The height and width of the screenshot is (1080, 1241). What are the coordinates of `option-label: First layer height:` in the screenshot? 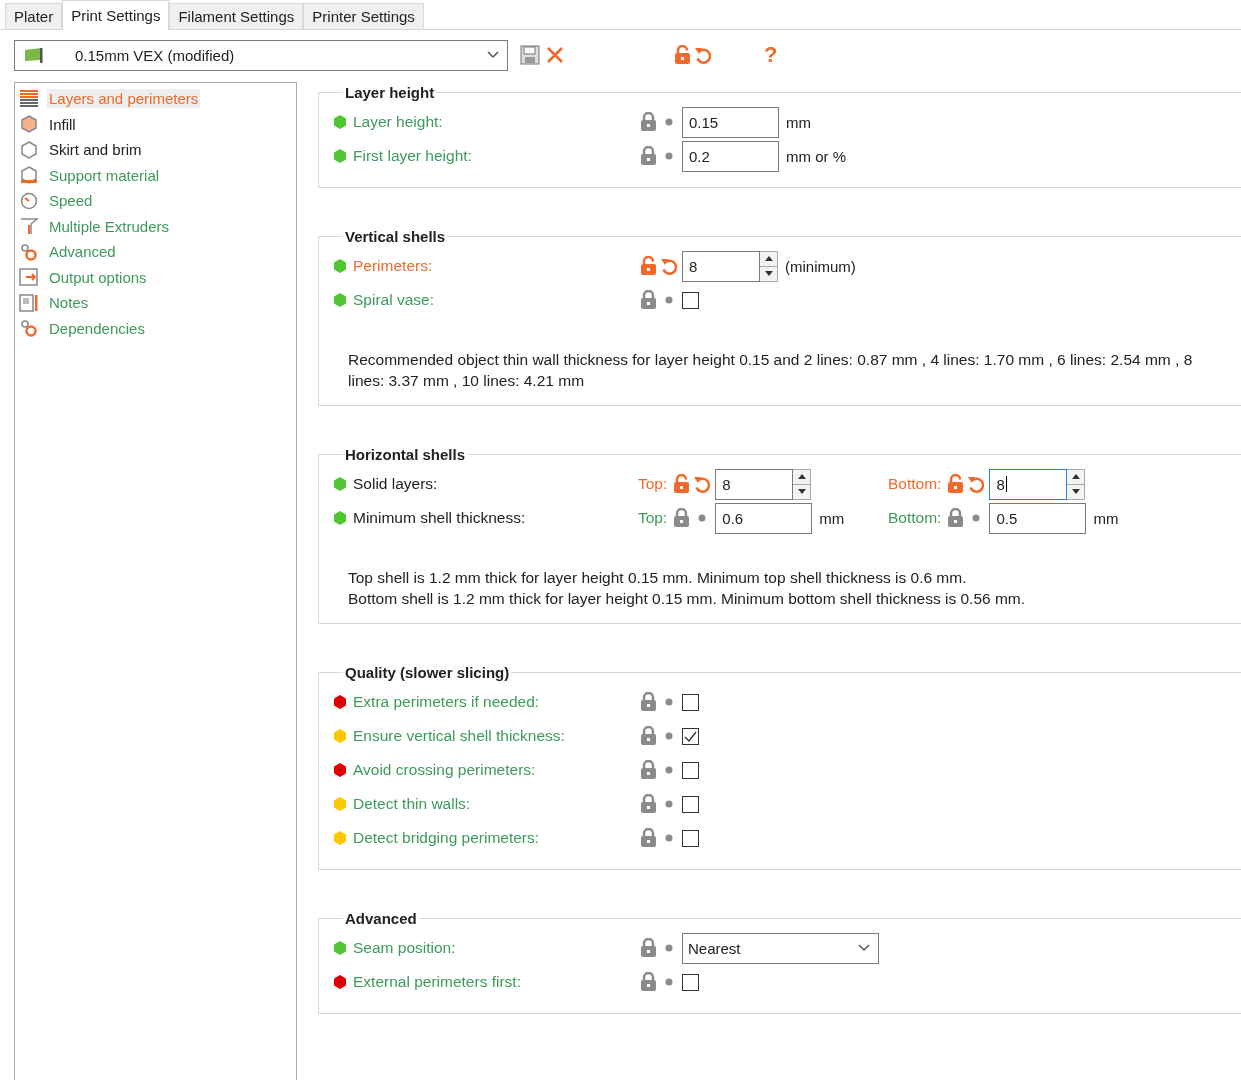 It's located at (412, 156).